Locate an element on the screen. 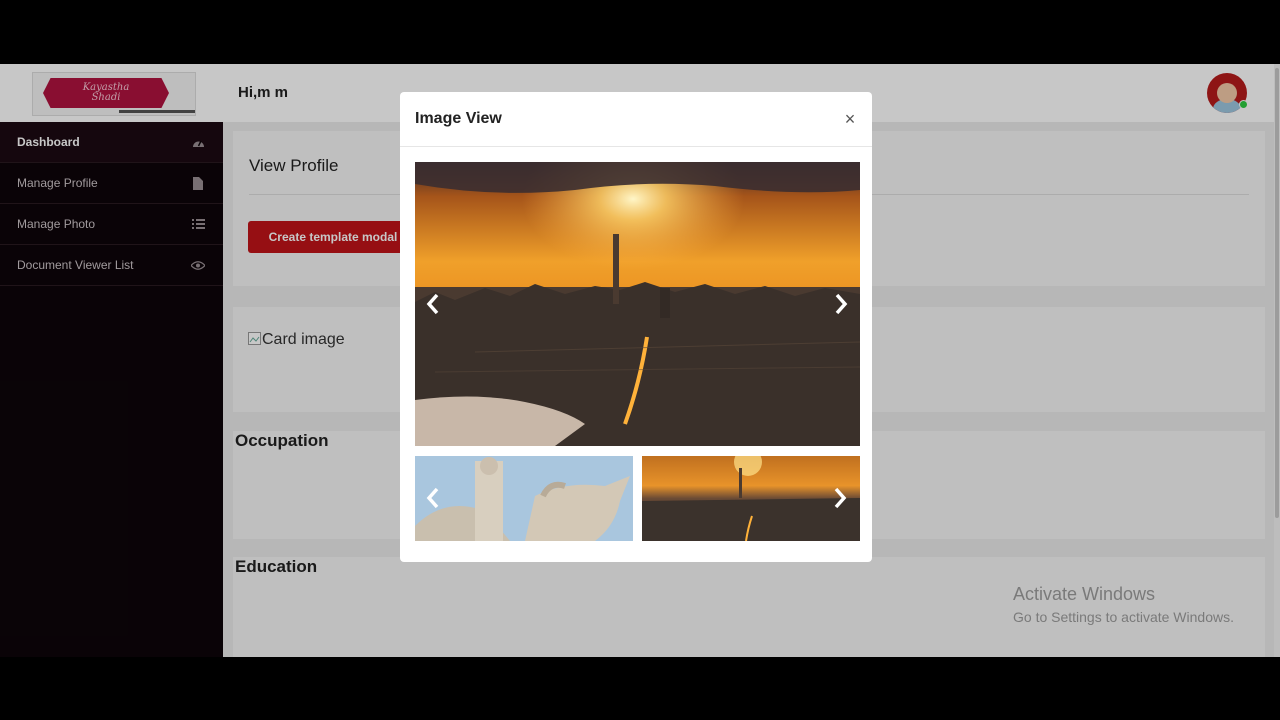 Image resolution: width=1280 pixels, height=720 pixels. statue-image is located at coordinates (524, 498).